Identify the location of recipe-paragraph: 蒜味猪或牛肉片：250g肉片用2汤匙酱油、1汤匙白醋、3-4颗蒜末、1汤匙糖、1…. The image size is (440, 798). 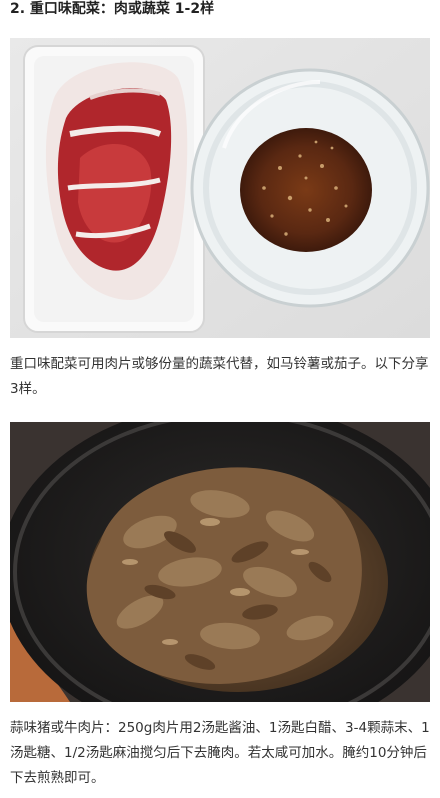
(220, 753).